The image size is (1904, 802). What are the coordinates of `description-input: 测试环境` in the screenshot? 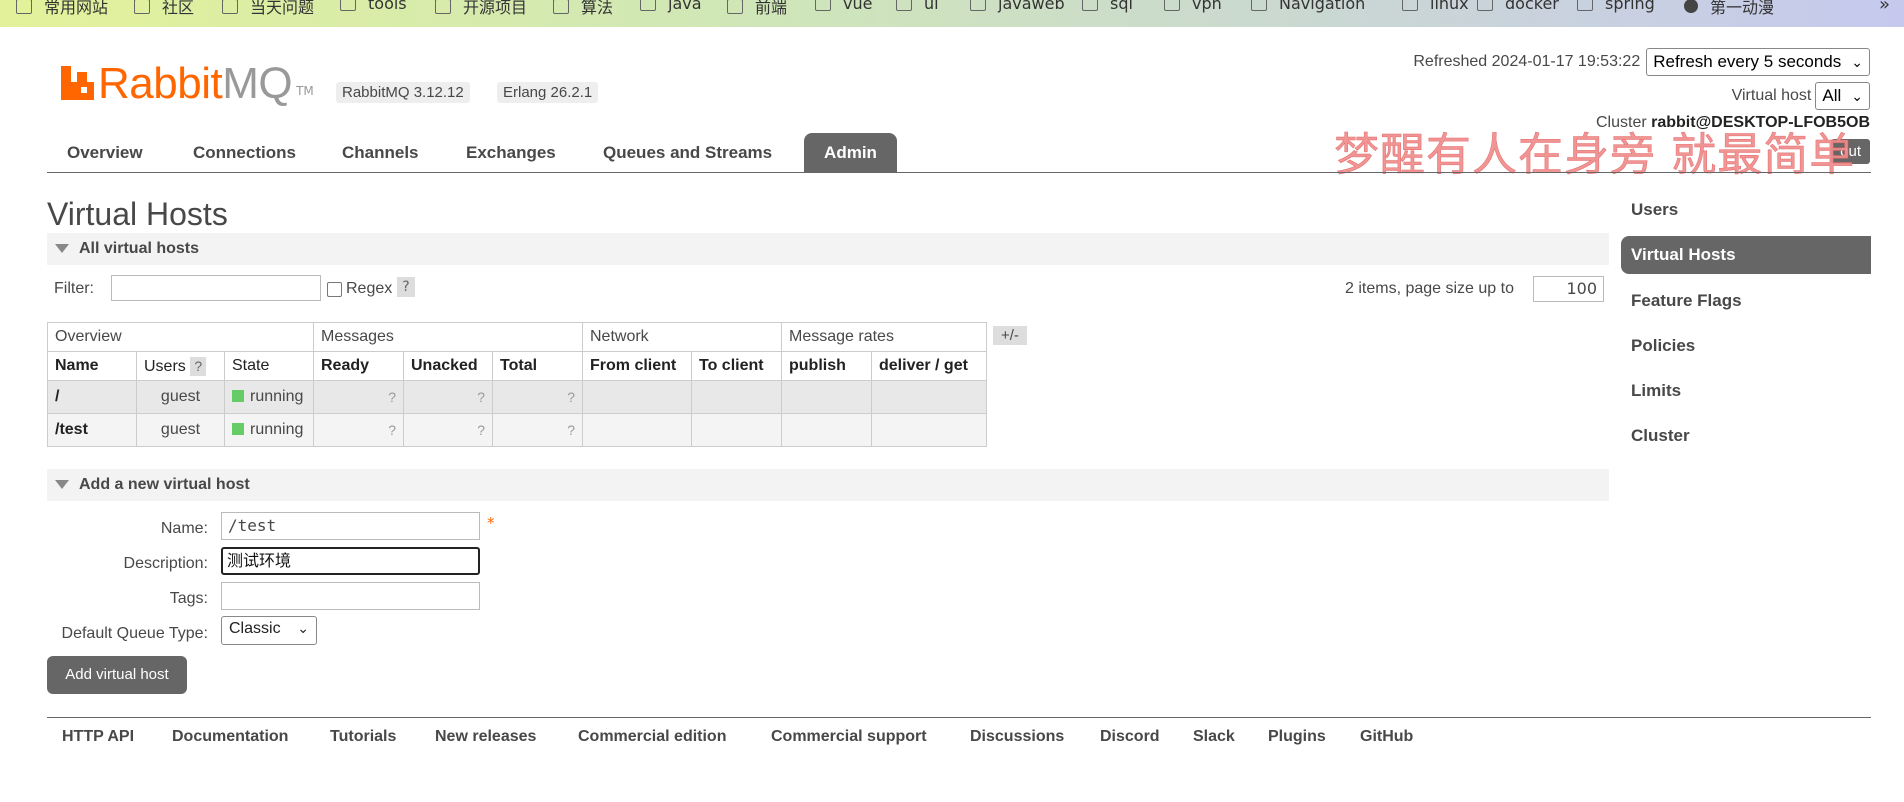 It's located at (350, 561).